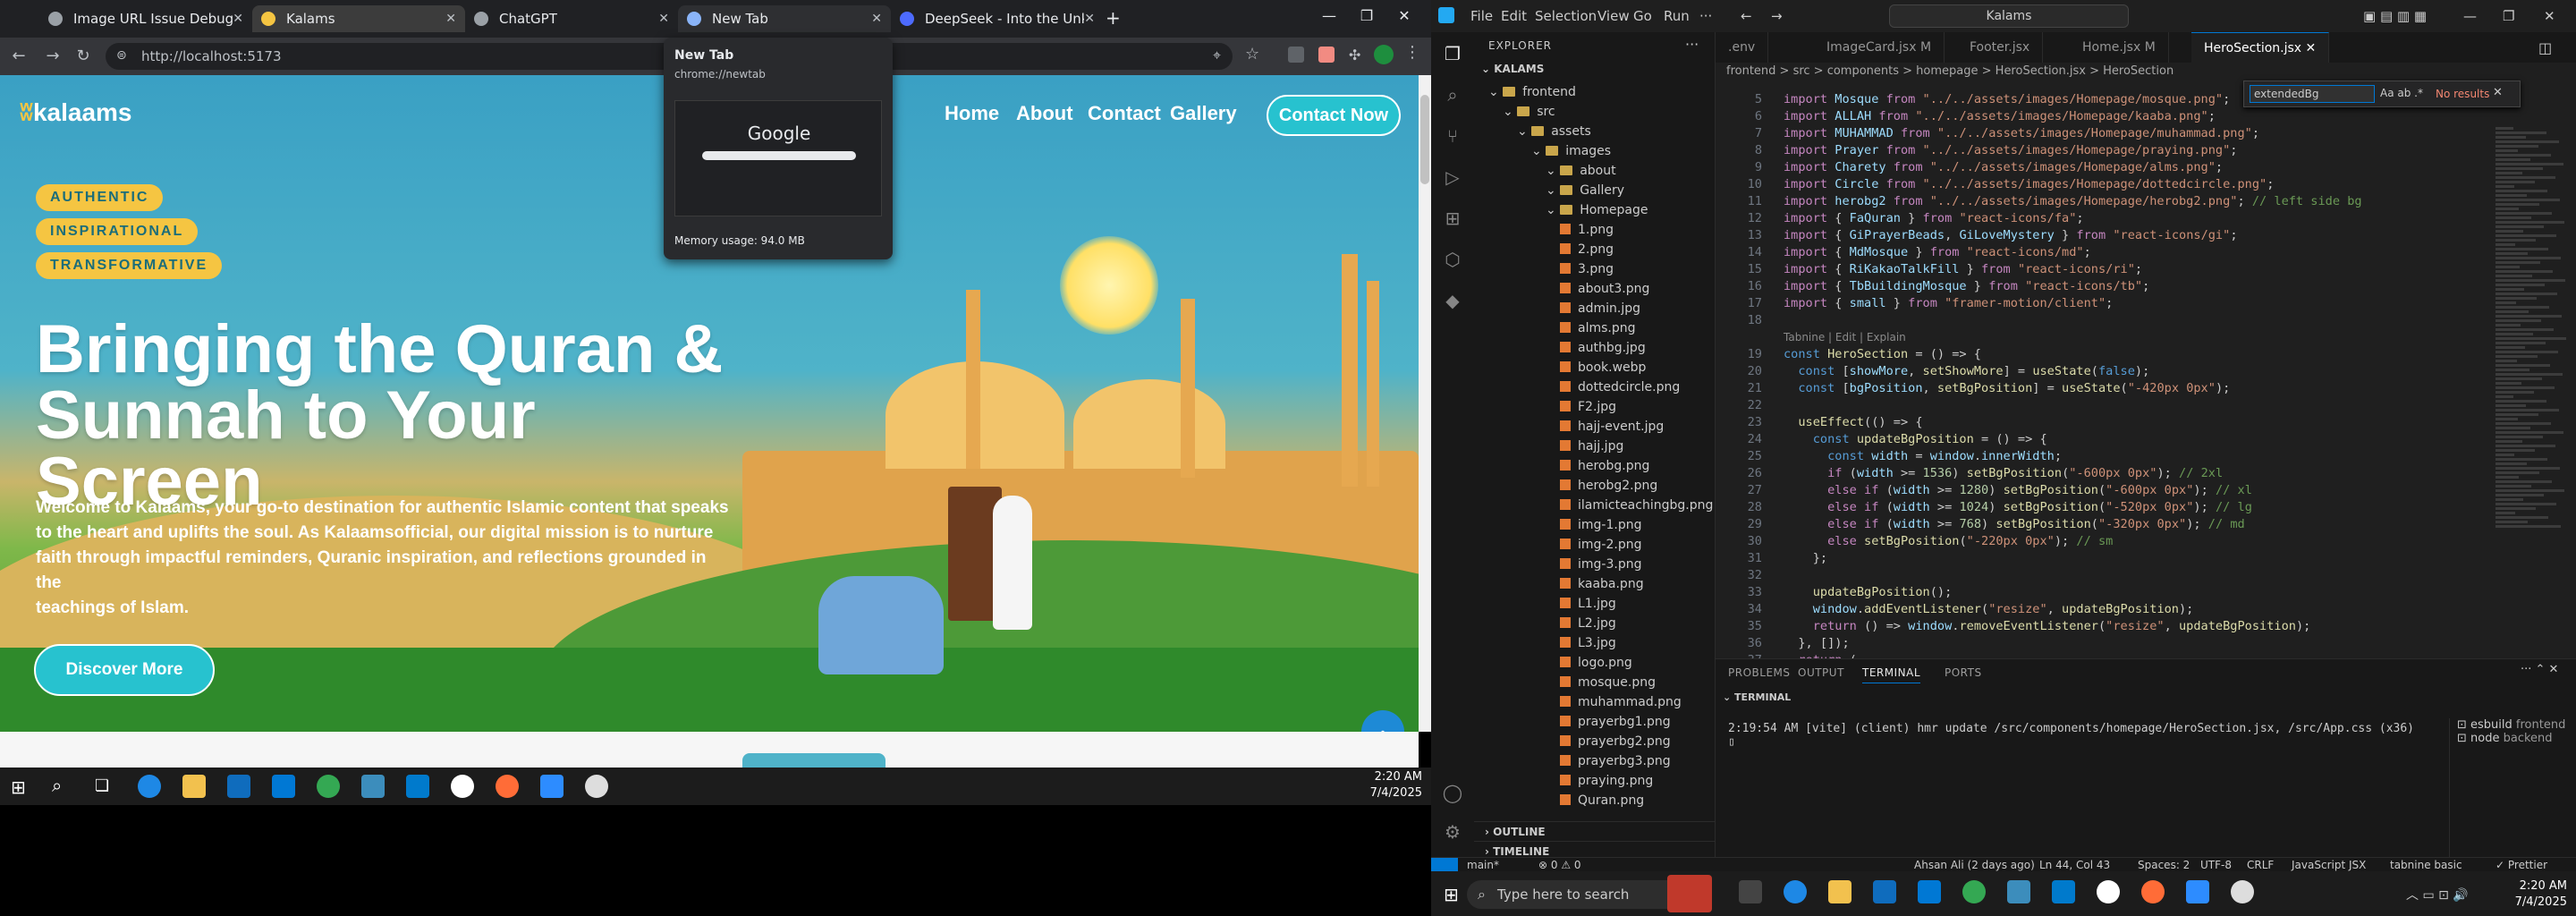 This screenshot has width=2576, height=916. I want to click on tabnine-status: tabnine basic, so click(2426, 865).